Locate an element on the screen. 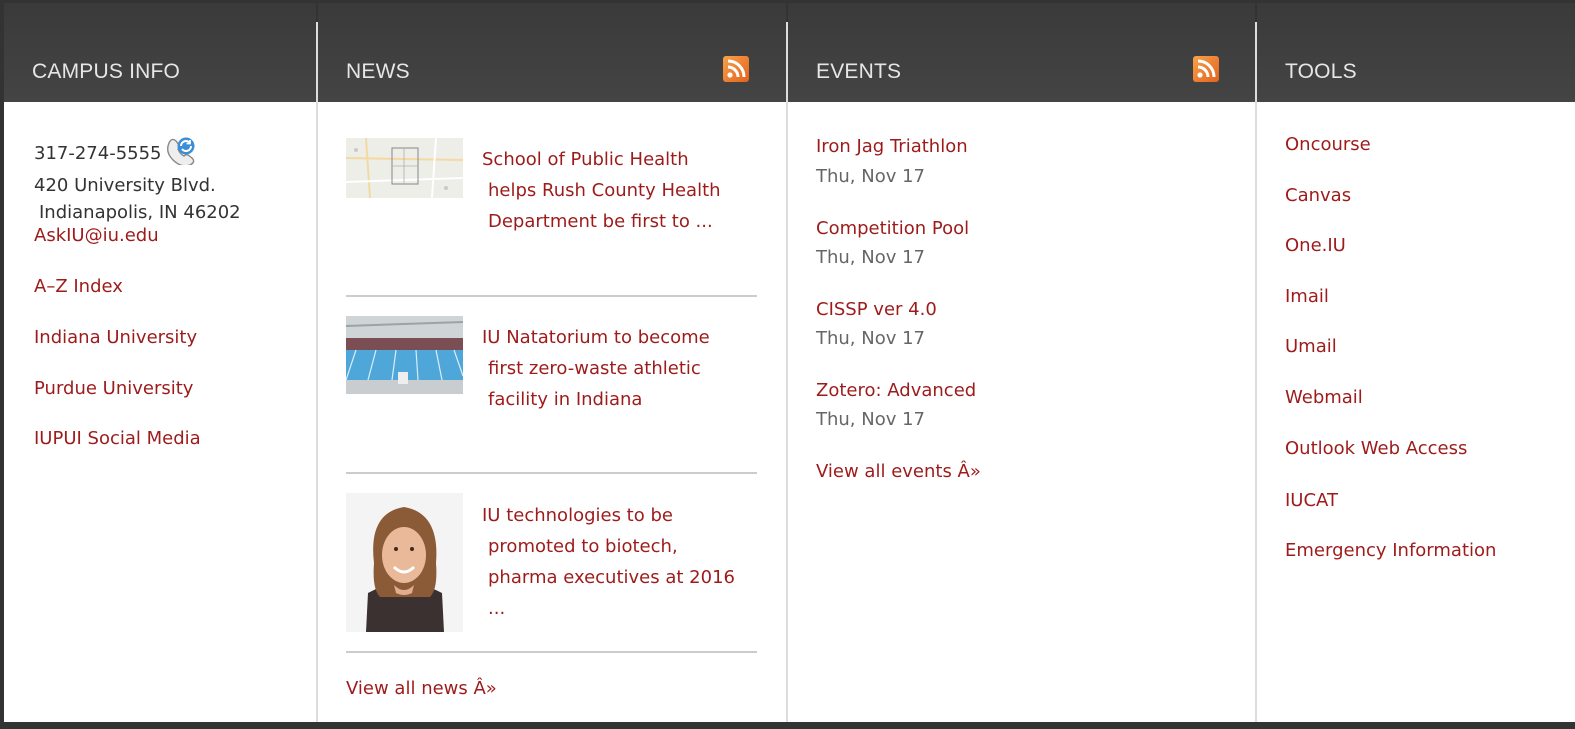 This screenshot has width=1575, height=729. news-heading: NEWS is located at coordinates (378, 71).